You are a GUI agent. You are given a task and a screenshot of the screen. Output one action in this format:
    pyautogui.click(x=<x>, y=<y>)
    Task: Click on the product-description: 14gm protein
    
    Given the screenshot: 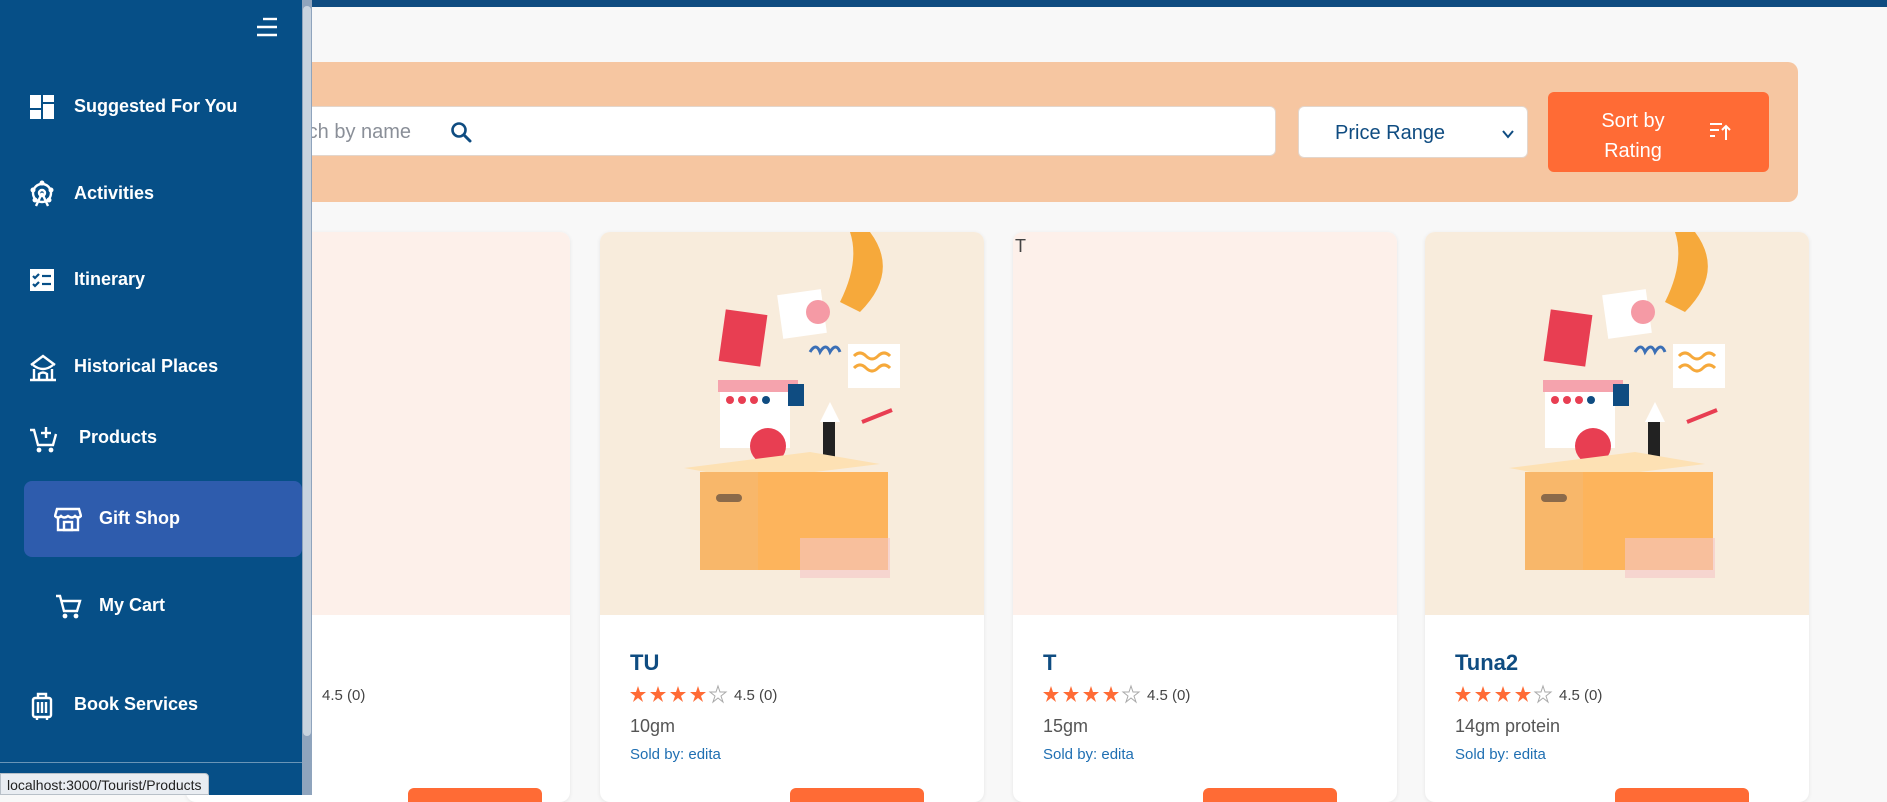 What is the action you would take?
    pyautogui.click(x=1508, y=726)
    